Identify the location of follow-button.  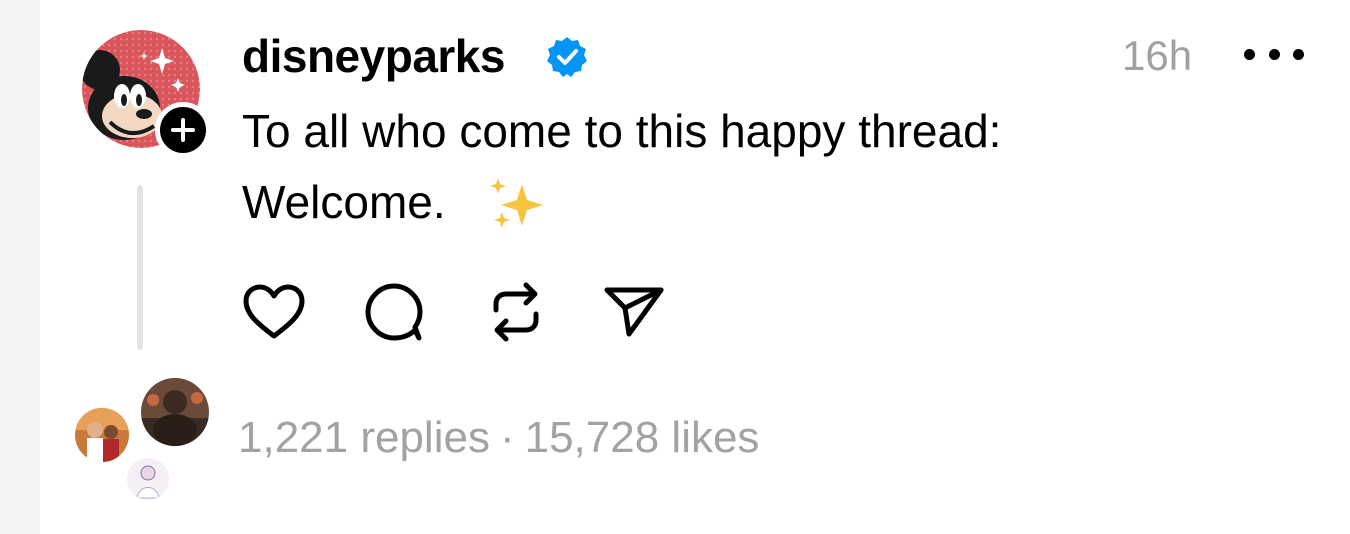
(183, 130).